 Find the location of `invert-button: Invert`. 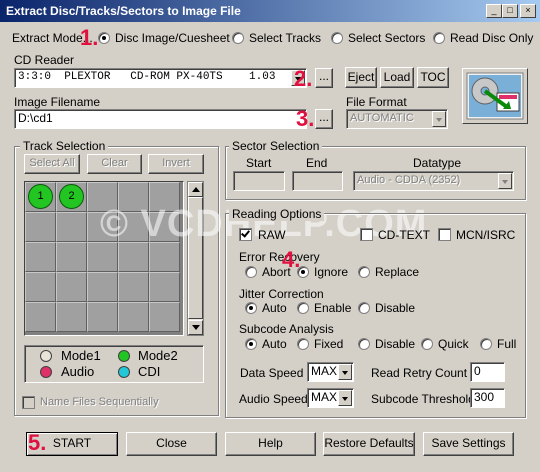

invert-button: Invert is located at coordinates (176, 164).